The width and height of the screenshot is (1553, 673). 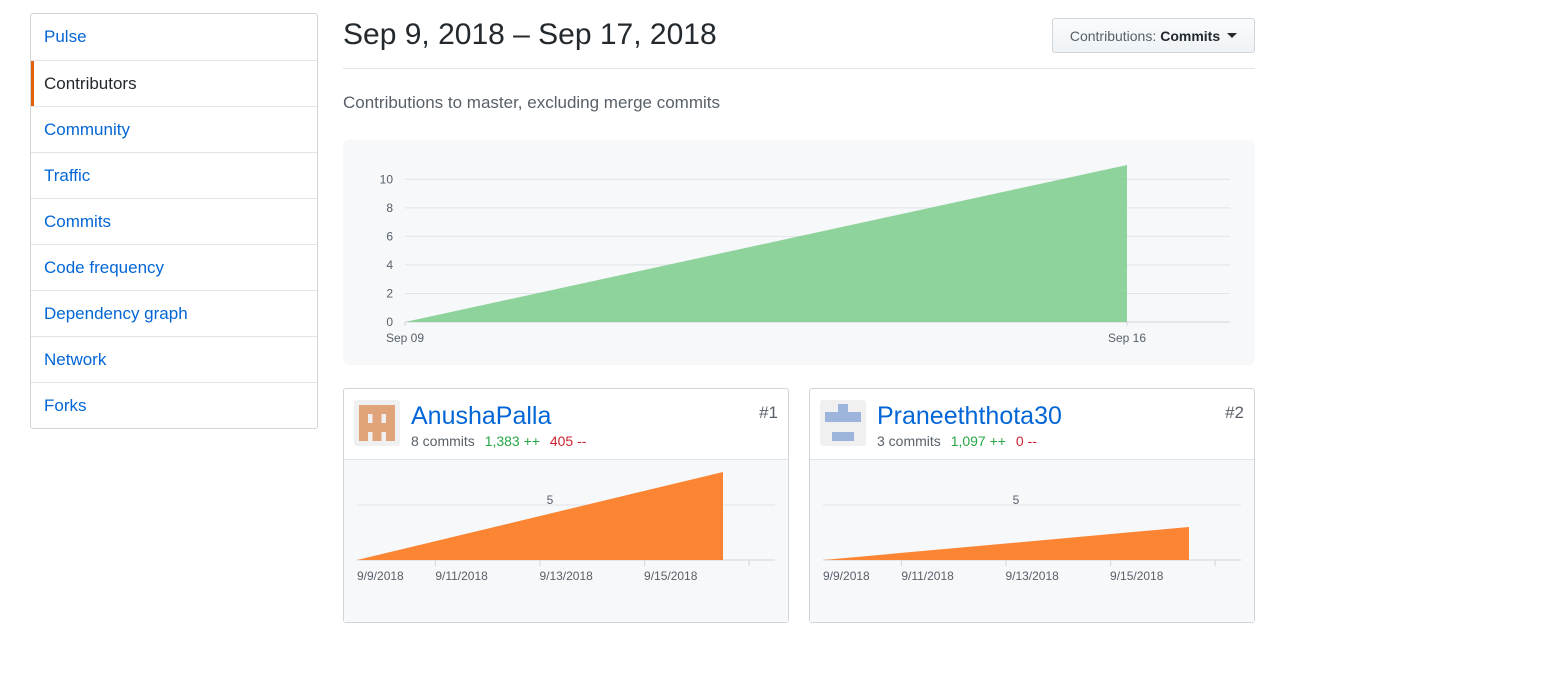 What do you see at coordinates (405, 338) in the screenshot?
I see `x-tick-label: Sep 09` at bounding box center [405, 338].